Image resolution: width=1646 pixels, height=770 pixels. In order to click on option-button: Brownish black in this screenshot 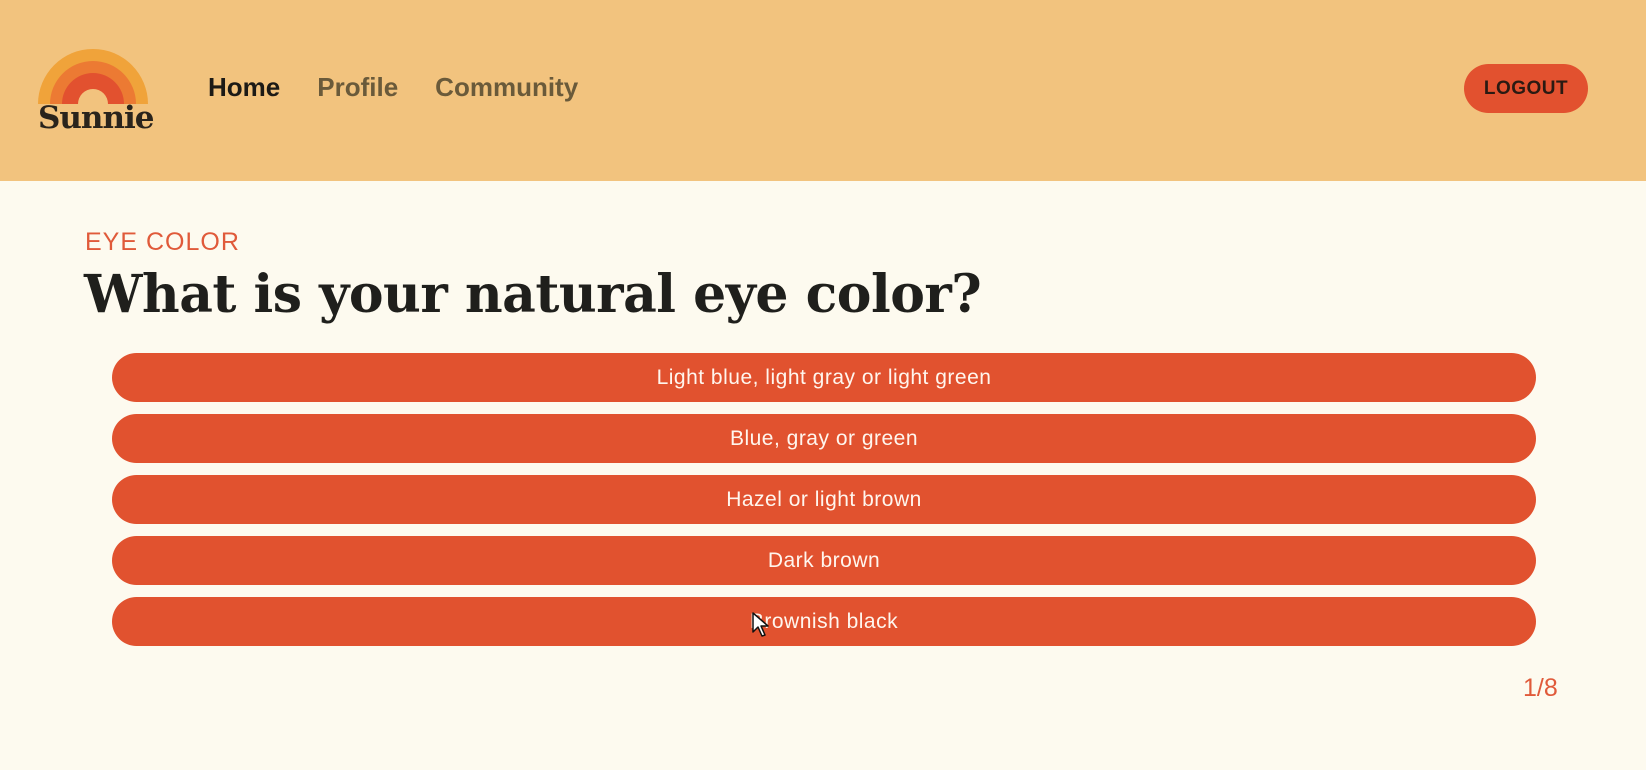, I will do `click(824, 621)`.